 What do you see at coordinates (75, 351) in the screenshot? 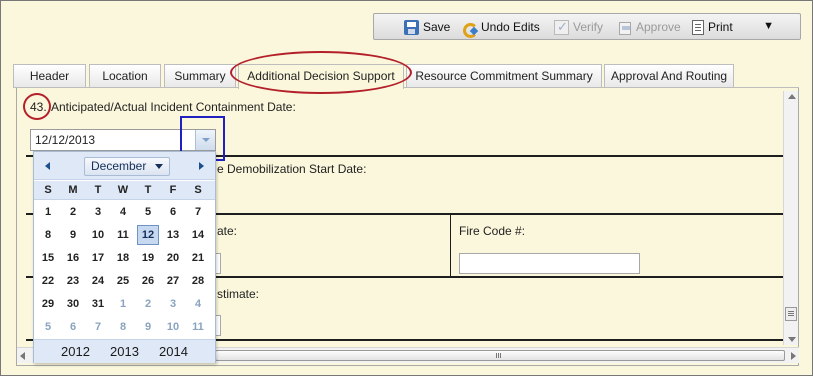
I see `year-option: 2012` at bounding box center [75, 351].